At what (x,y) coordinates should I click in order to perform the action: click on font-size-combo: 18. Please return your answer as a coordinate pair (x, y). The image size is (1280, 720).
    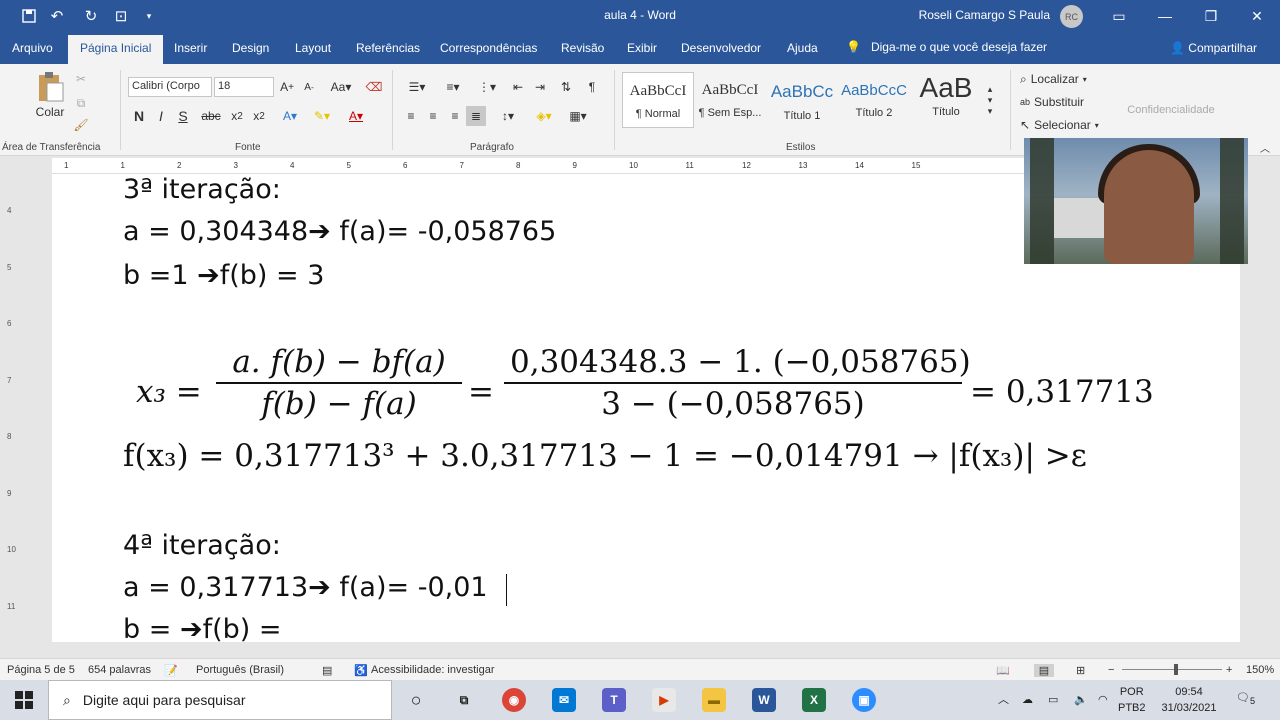
    Looking at the image, I should click on (244, 87).